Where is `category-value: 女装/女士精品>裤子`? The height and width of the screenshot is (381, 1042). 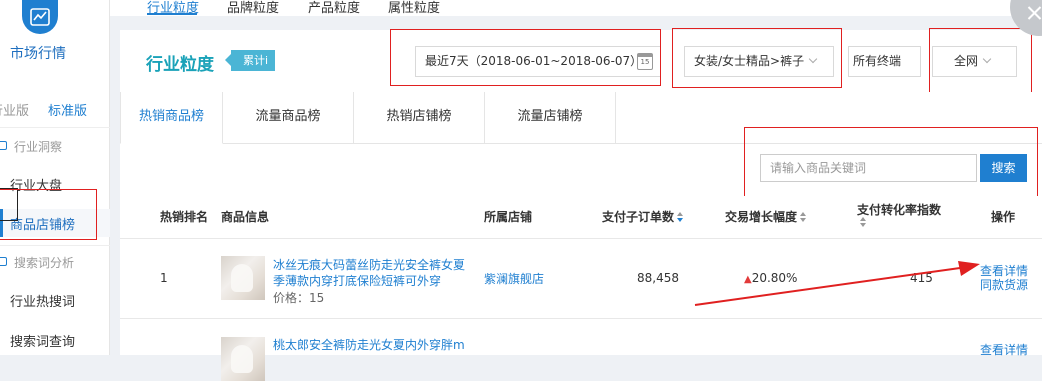 category-value: 女装/女士精品>裤子 is located at coordinates (749, 61).